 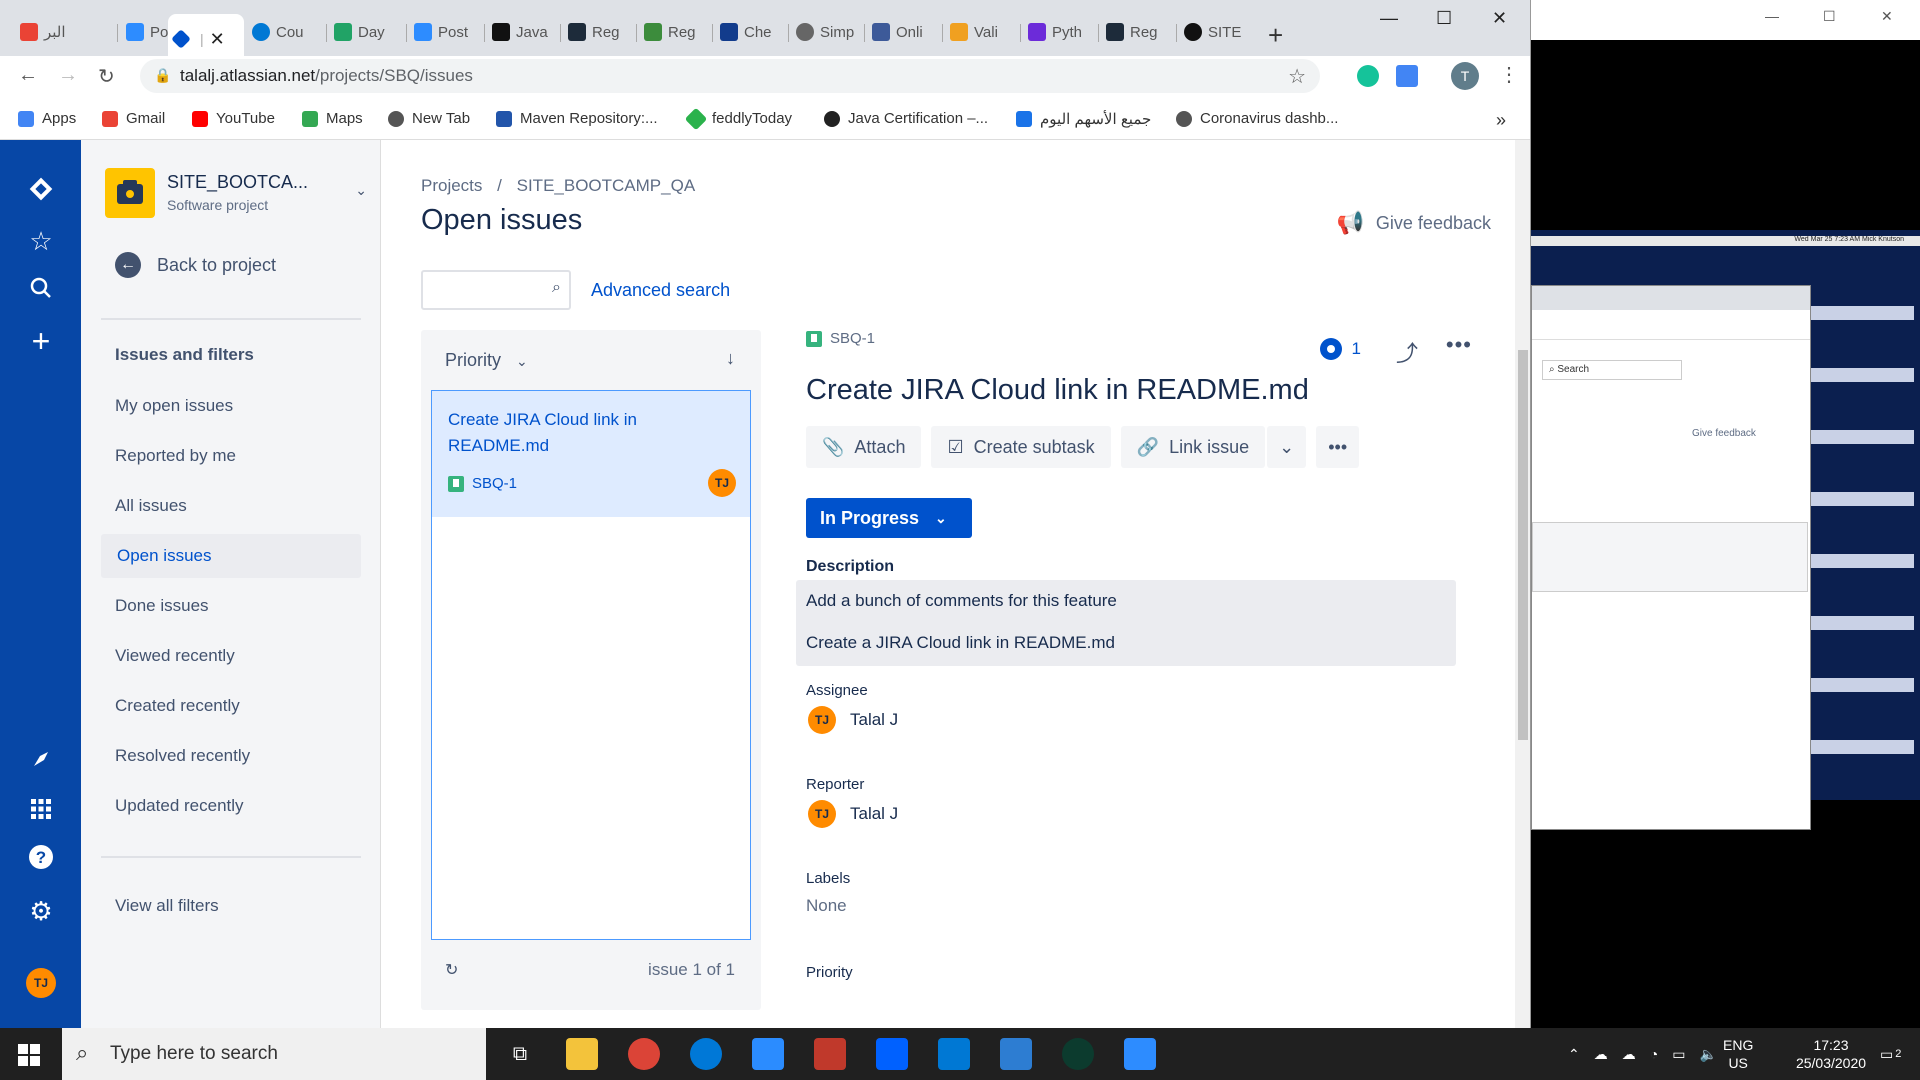 I want to click on bookmark-maps: Maps, so click(x=332, y=118).